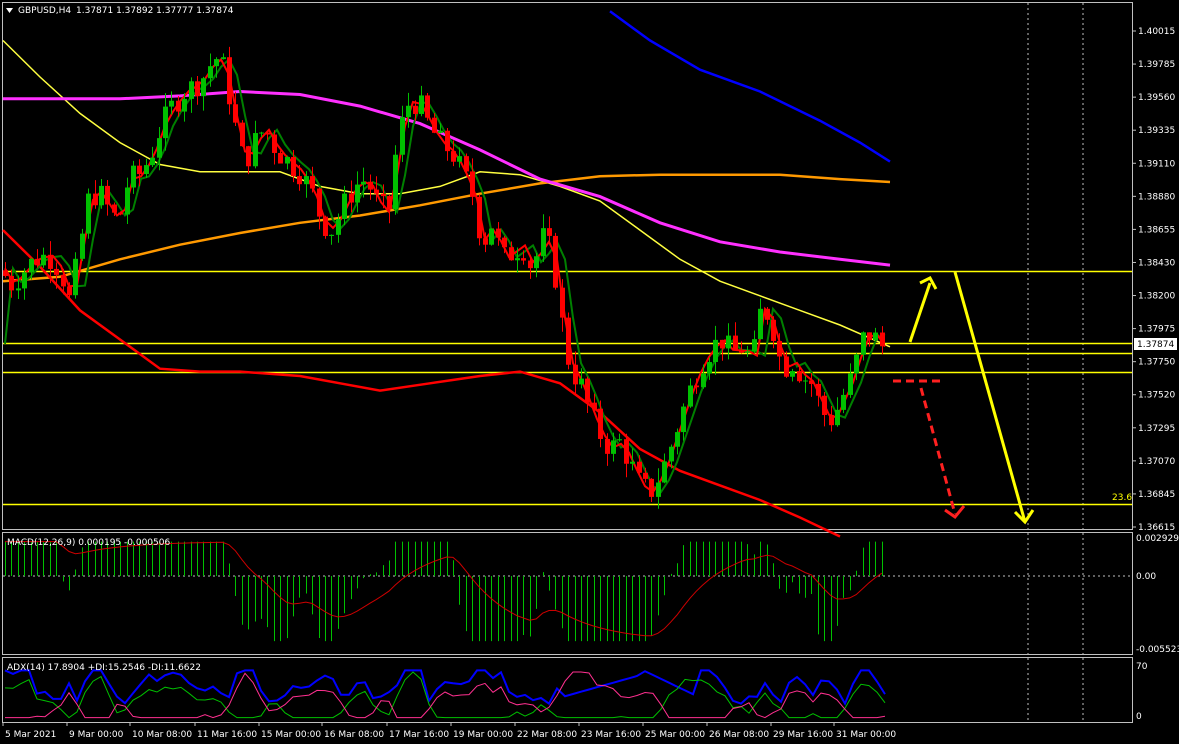  Describe the element at coordinates (9, 10) in the screenshot. I see `dropdown-triangle-icon` at that location.